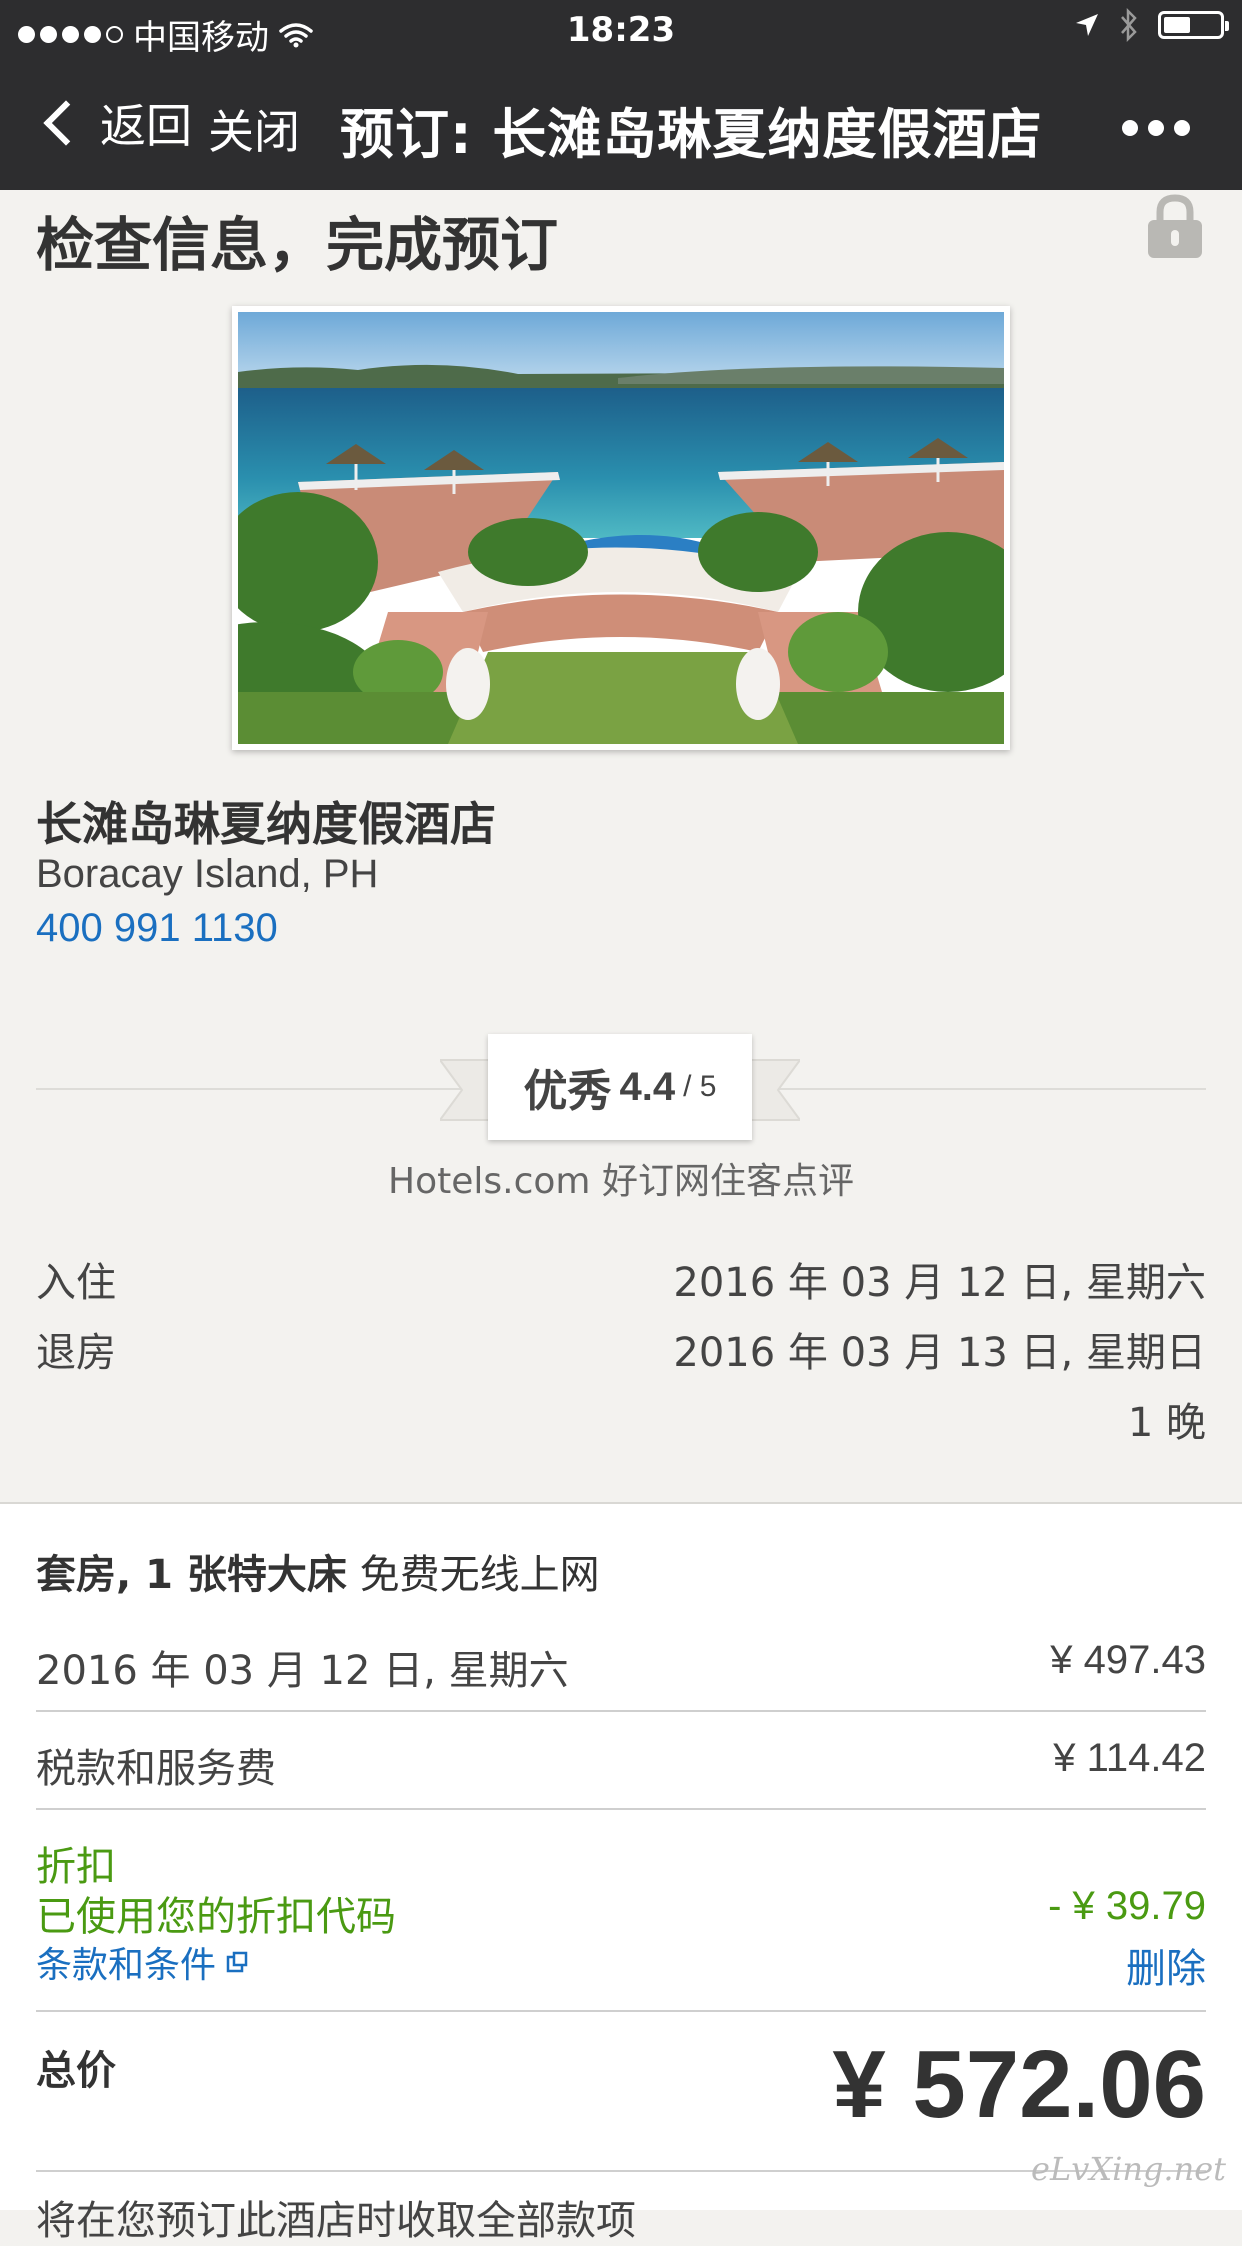 The image size is (1242, 2246). What do you see at coordinates (336, 2221) in the screenshot?
I see `payment-note: 将在您预订此酒店时收取全部款项` at bounding box center [336, 2221].